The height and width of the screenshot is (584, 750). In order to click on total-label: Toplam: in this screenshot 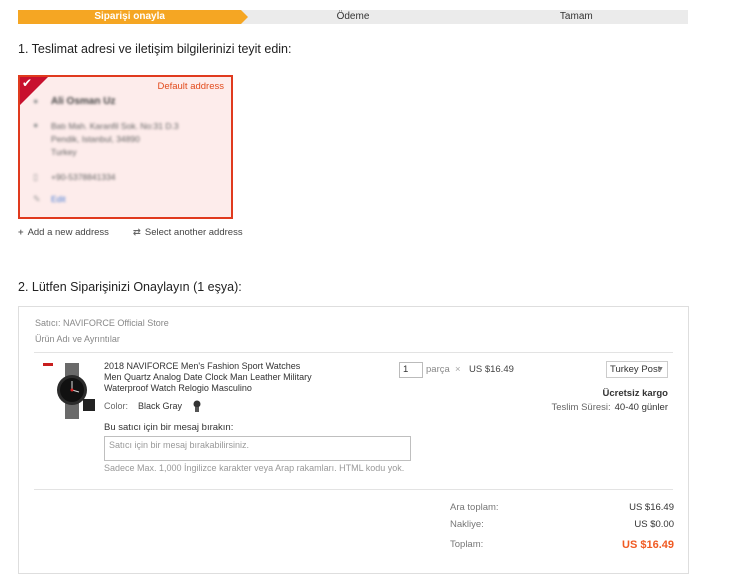, I will do `click(467, 544)`.